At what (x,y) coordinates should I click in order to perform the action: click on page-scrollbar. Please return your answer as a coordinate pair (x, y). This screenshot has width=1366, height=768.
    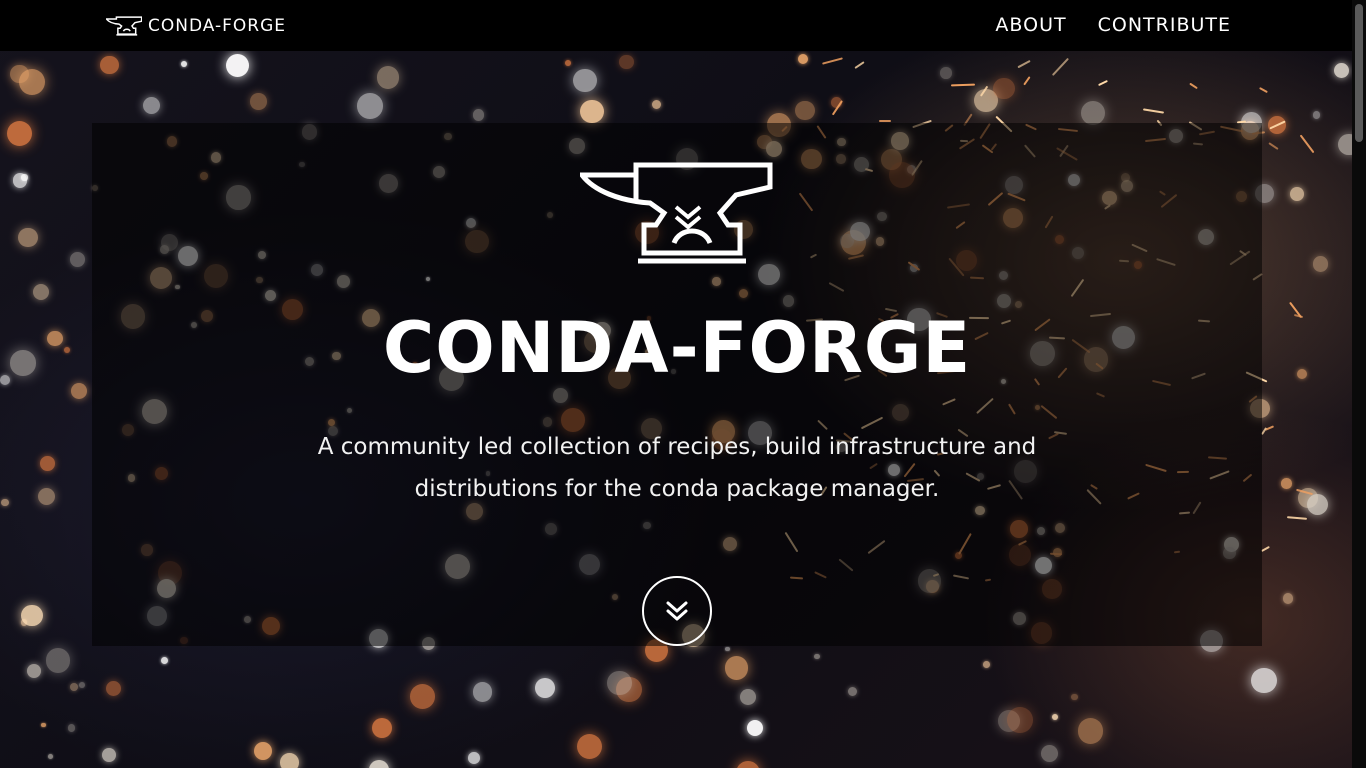
    Looking at the image, I should click on (1359, 384).